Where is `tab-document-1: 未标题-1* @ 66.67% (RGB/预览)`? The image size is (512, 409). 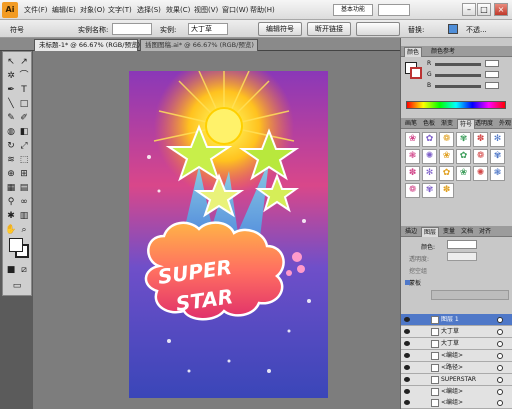
tab-document-1: 未标题-1* @ 66.67% (RGB/预览) is located at coordinates (87, 45).